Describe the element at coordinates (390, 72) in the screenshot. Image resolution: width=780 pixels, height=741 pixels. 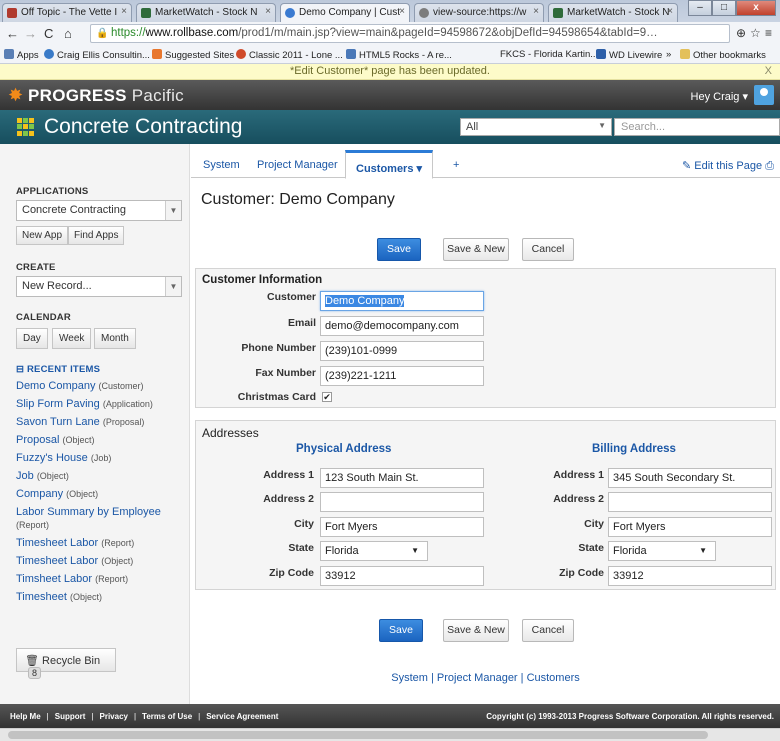
I see `update-notice: *Edit Customer* page has been updated. X` at that location.